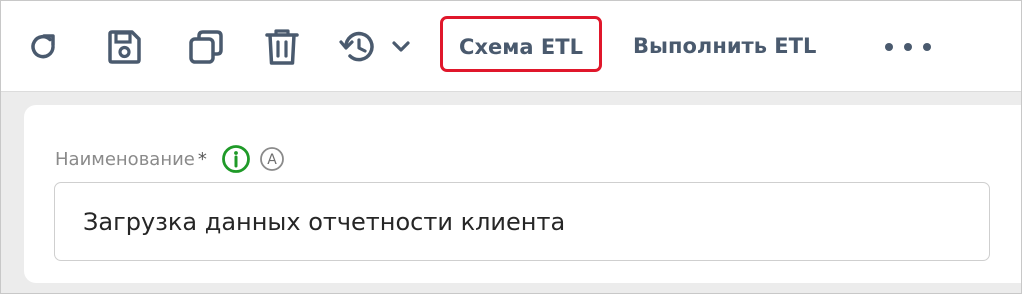 This screenshot has width=1022, height=294. Describe the element at coordinates (378, 47) in the screenshot. I see `history-icon` at that location.